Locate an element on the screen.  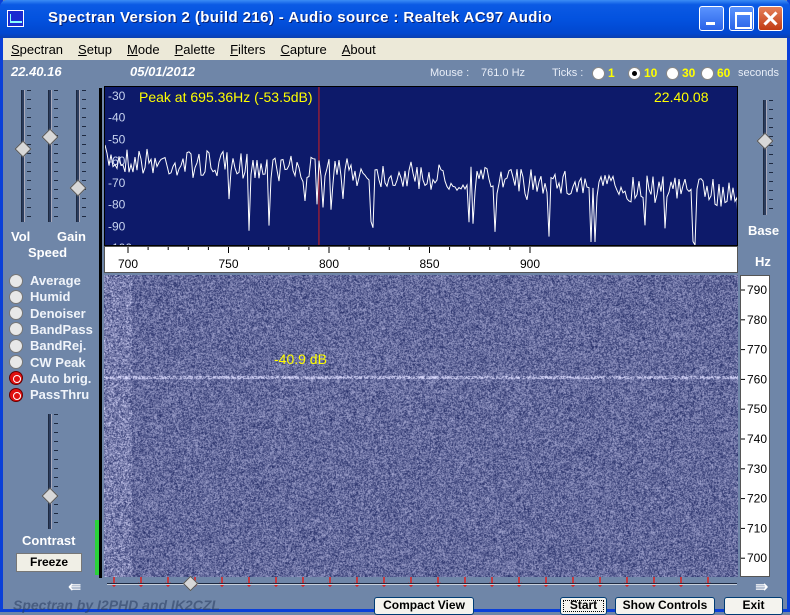
tick-option-label: 1 is located at coordinates (611, 73).